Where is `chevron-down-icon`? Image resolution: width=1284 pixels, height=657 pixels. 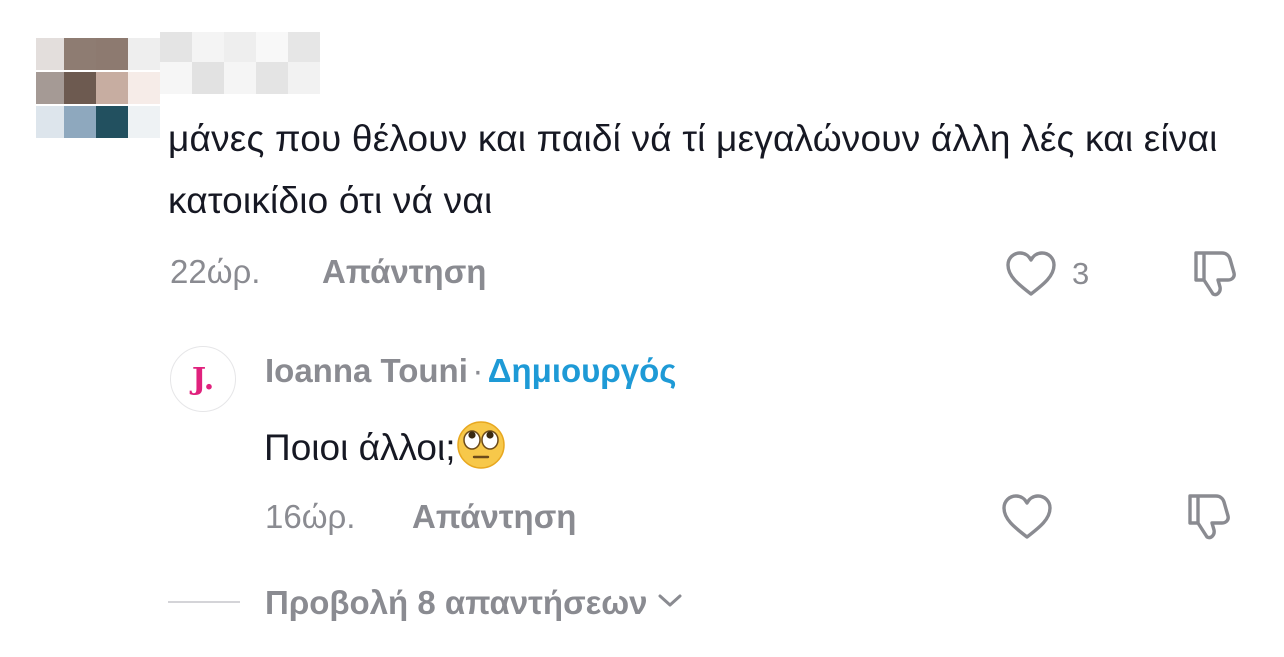 chevron-down-icon is located at coordinates (670, 603).